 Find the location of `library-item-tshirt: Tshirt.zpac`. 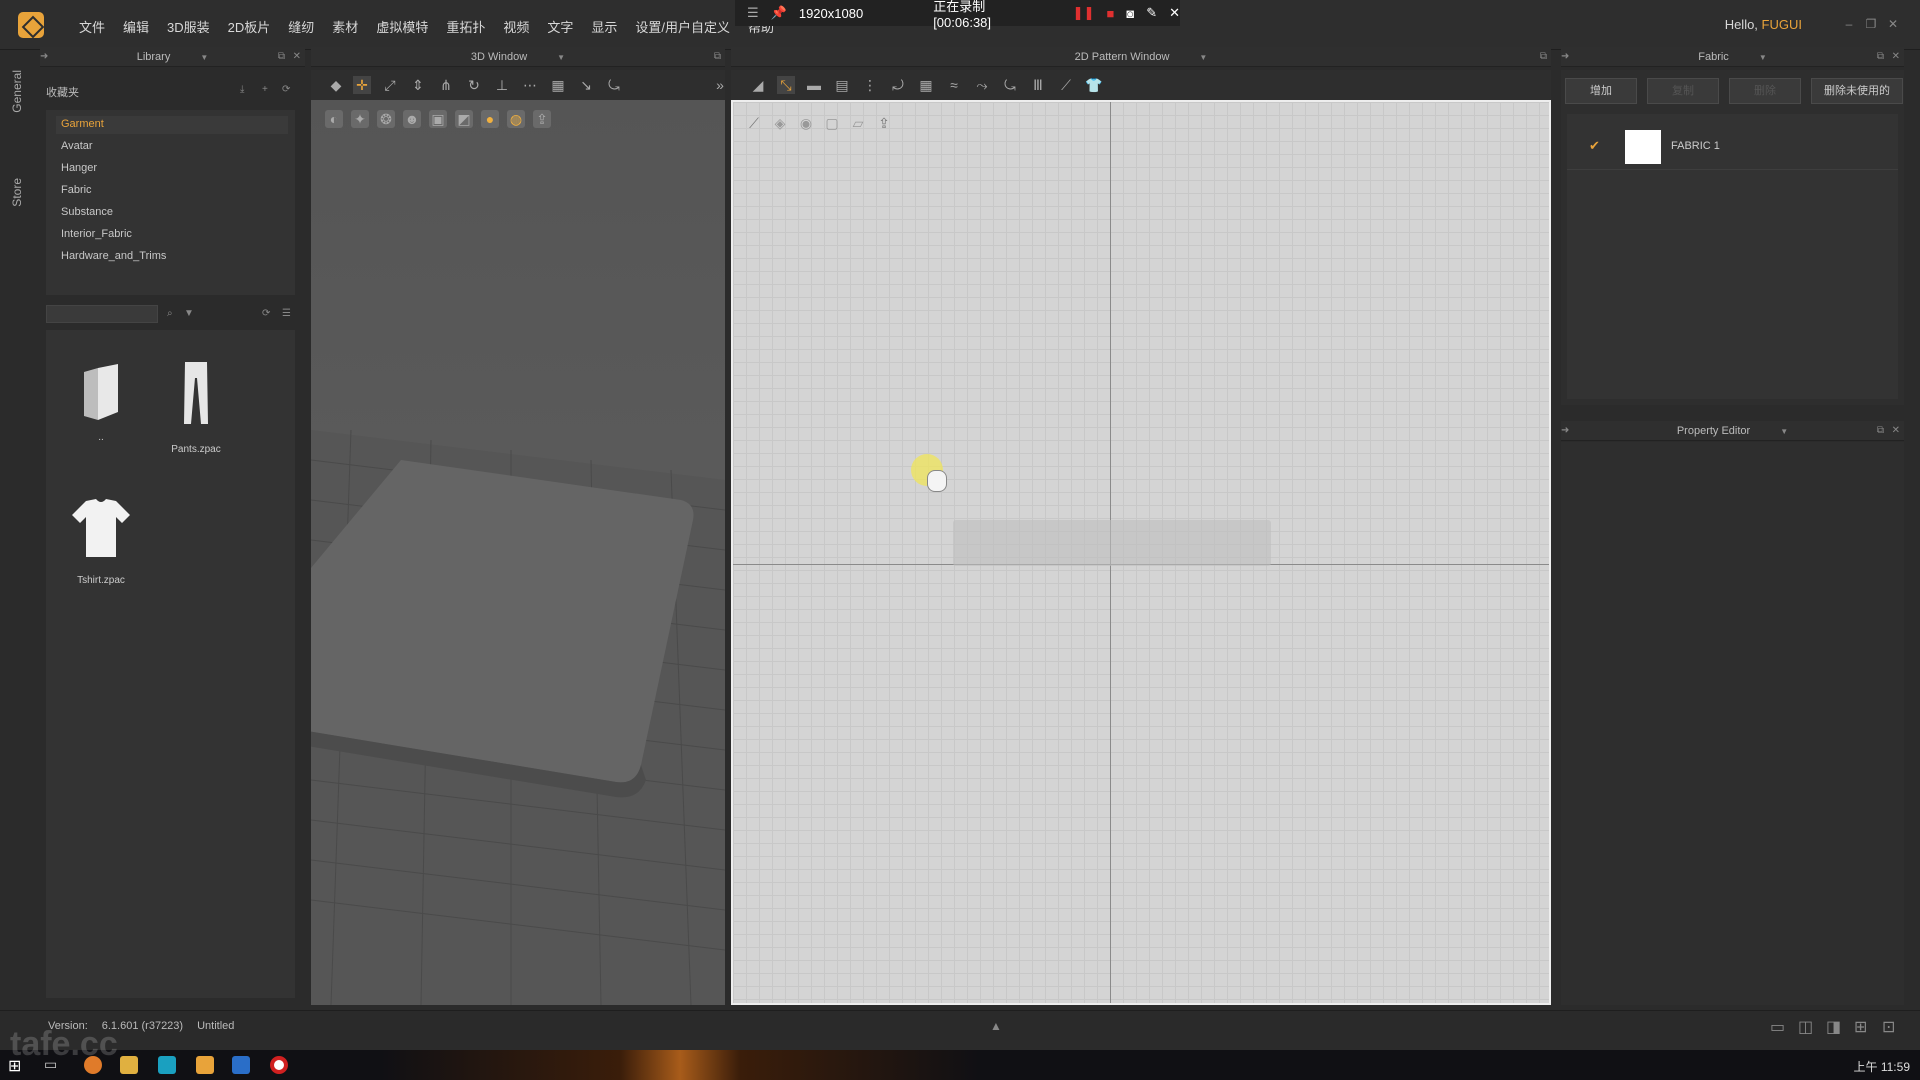

library-item-tshirt: Tshirt.zpac is located at coordinates (101, 550).